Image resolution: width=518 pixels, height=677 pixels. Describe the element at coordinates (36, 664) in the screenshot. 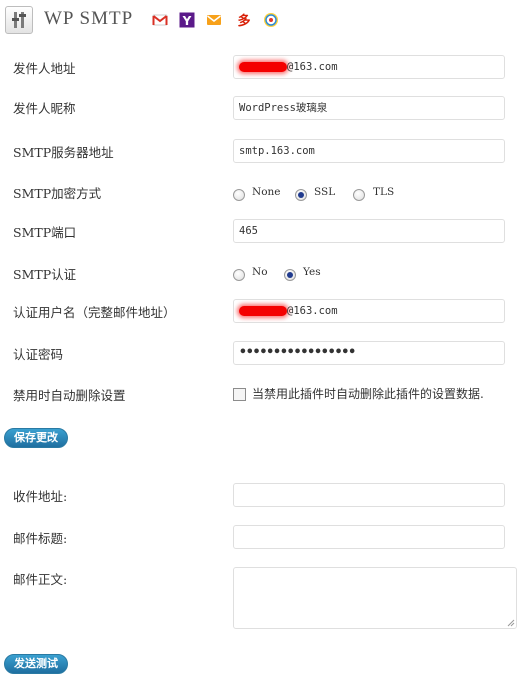

I see `send-test-button: 发送测试` at that location.